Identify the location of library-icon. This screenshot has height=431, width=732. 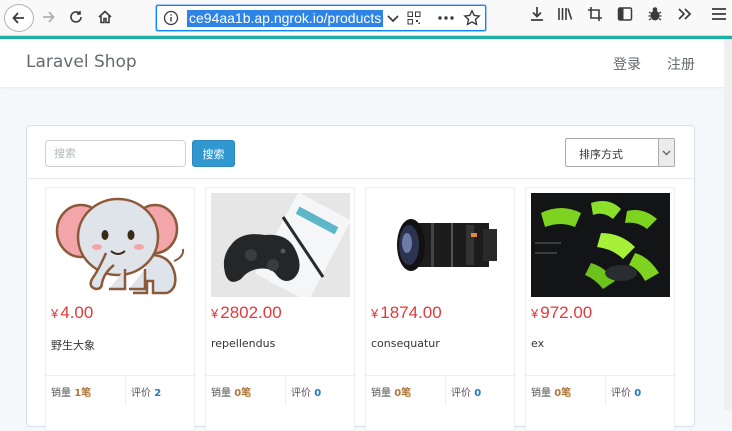
(565, 14).